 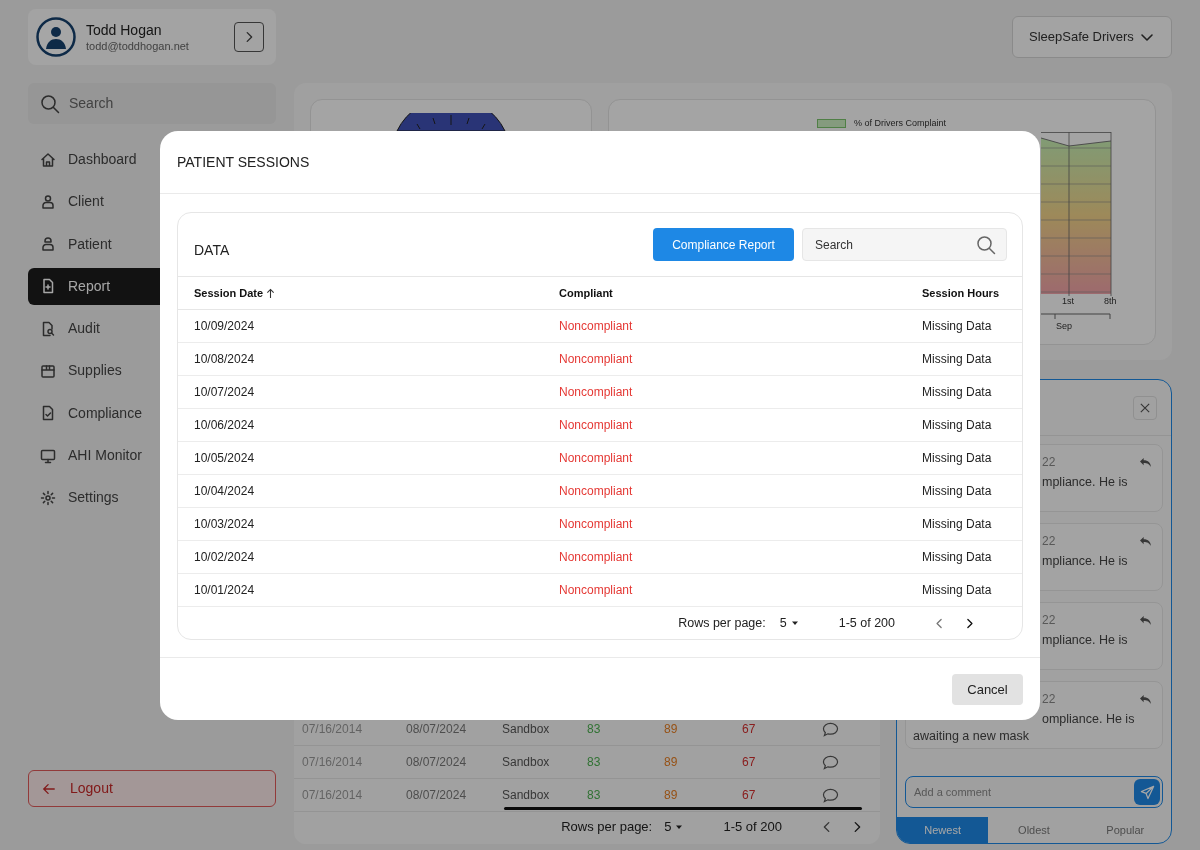 I want to click on table-cell-text: 10/04/2024, so click(x=225, y=491).